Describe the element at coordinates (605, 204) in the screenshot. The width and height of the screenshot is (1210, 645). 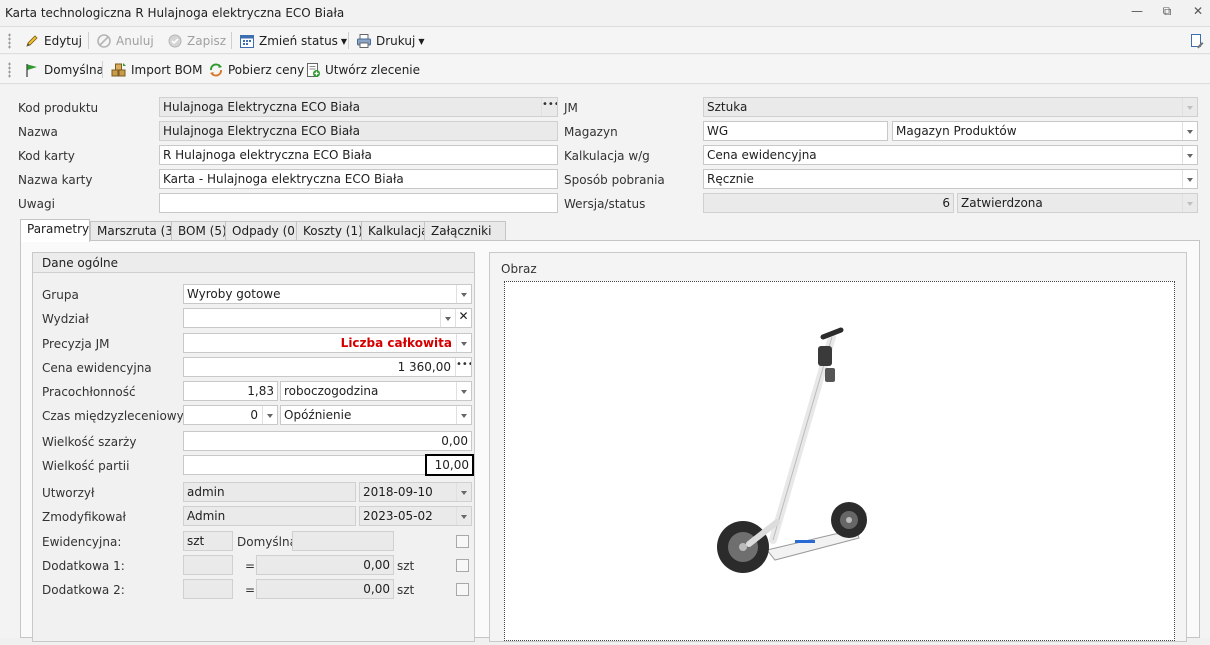
I see `wersja-label: Wersja/status` at that location.